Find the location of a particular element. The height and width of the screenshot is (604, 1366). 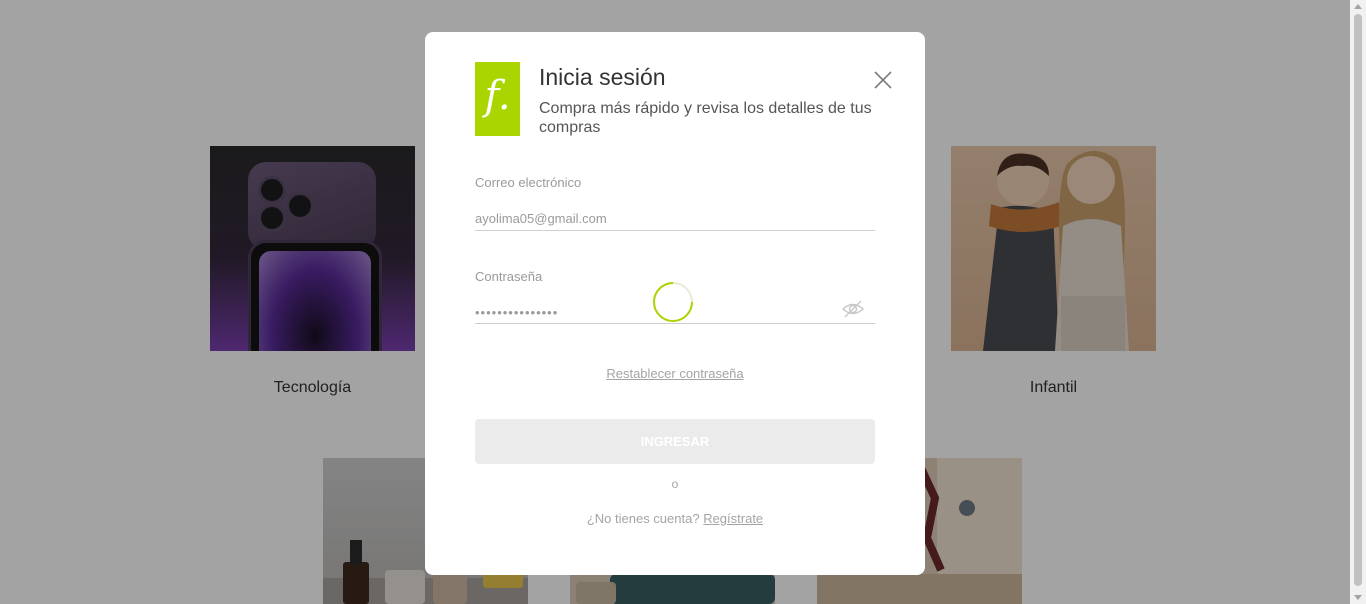

reset-password-row: Restablecer contraseña is located at coordinates (675, 374).